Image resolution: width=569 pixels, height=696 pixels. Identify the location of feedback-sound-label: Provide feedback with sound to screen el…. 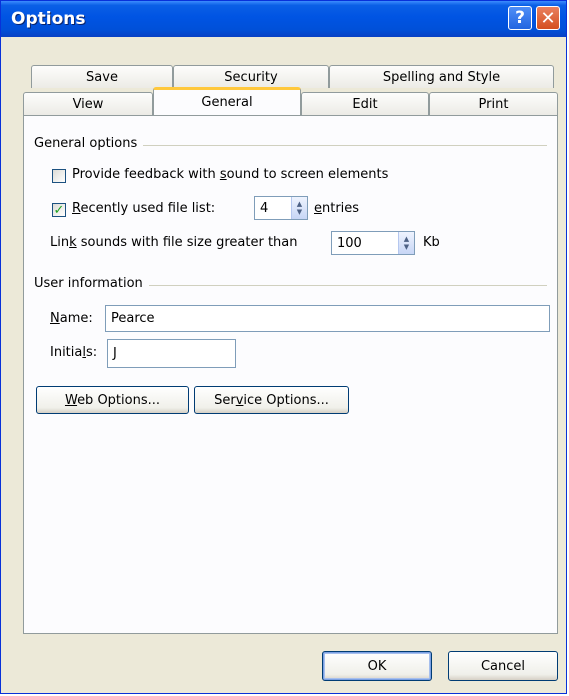
(230, 174).